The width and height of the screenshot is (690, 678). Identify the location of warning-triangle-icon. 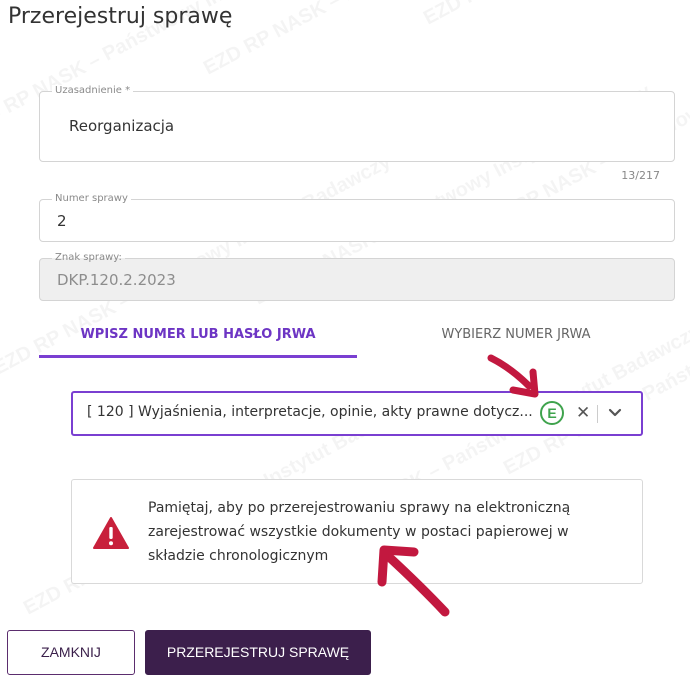
(111, 535).